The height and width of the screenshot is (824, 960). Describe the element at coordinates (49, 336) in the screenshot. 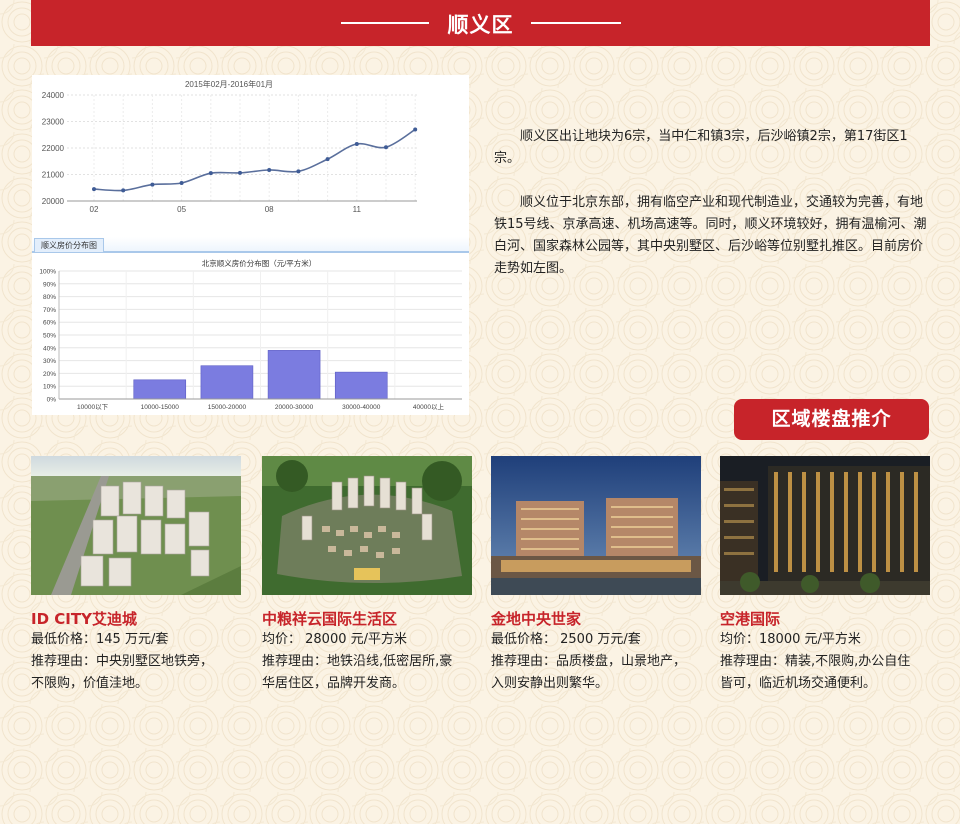

I see `y-tick-label: 50%` at that location.